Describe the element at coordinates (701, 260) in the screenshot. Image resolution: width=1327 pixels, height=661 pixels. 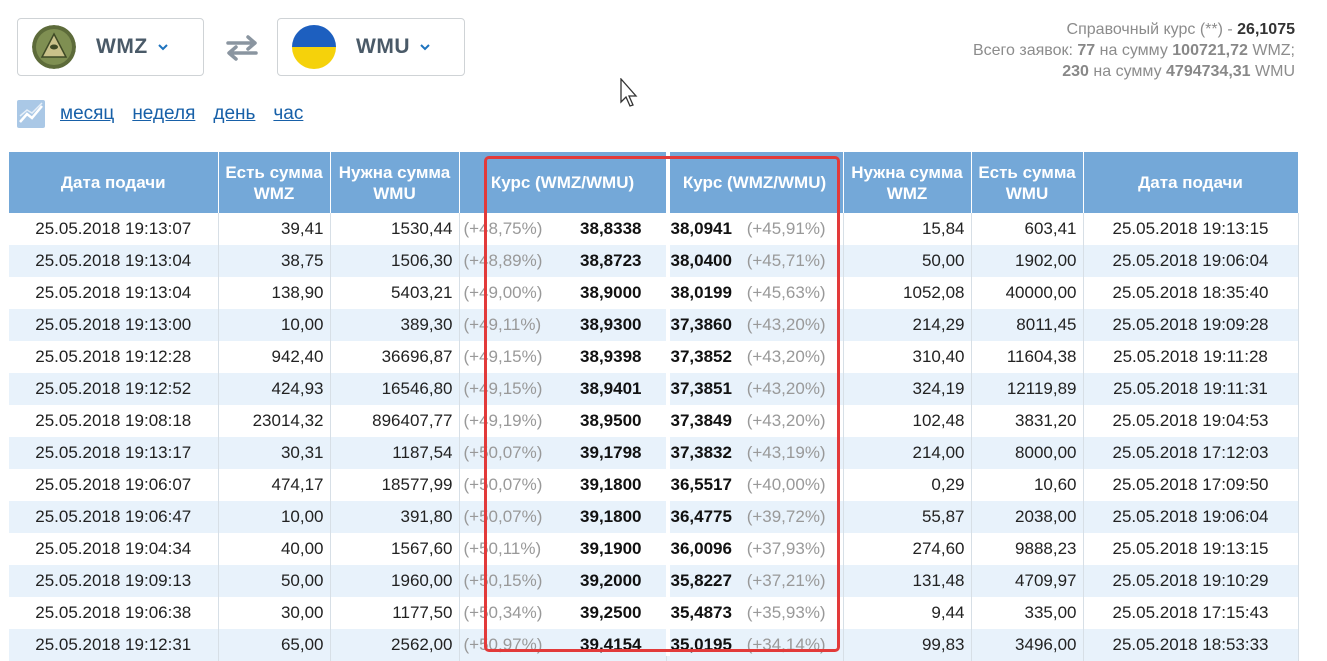
I see `rate-value-right: 38,0400` at that location.